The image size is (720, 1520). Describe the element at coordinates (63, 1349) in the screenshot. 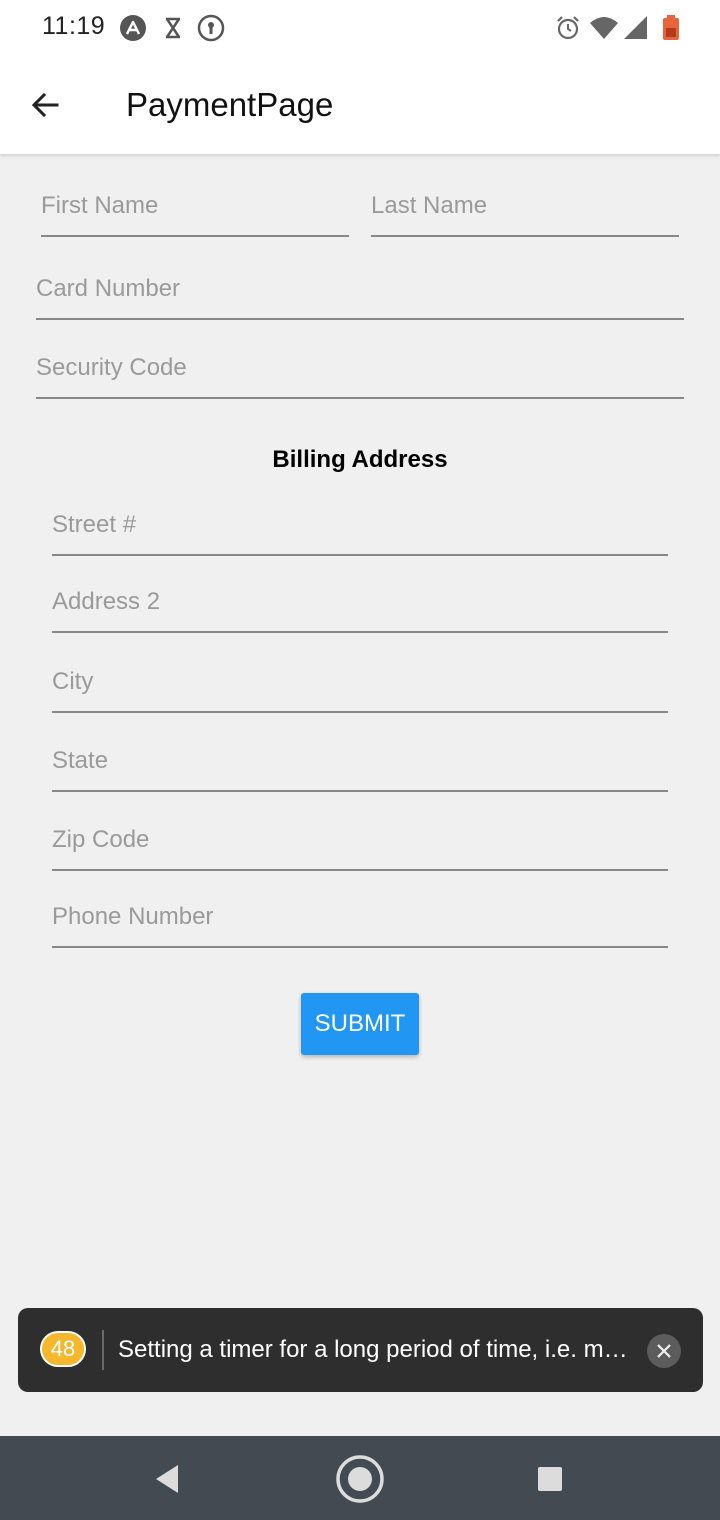

I see `warning-count-badge: 48` at that location.